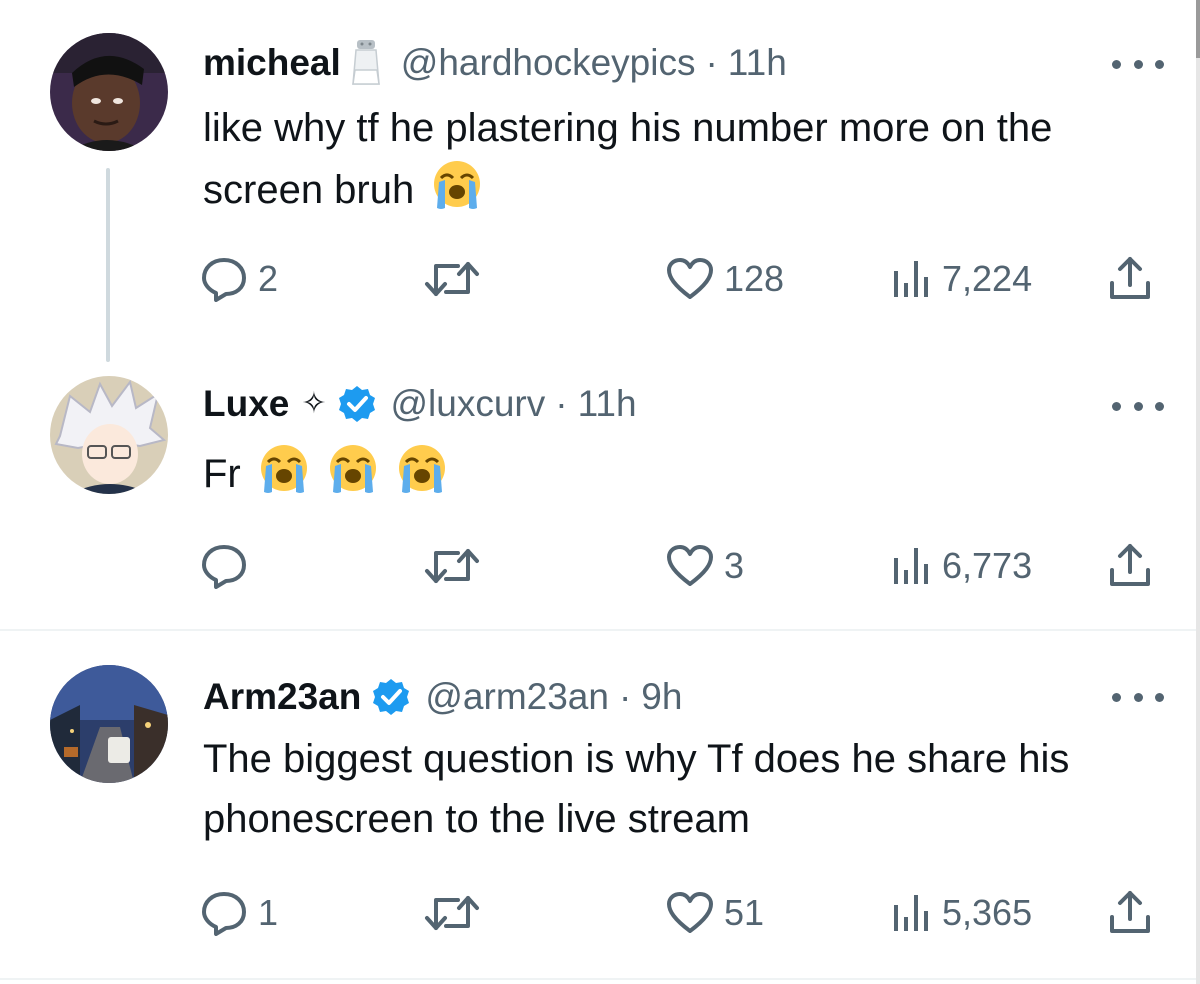  I want to click on reply-button: 2, so click(239, 279).